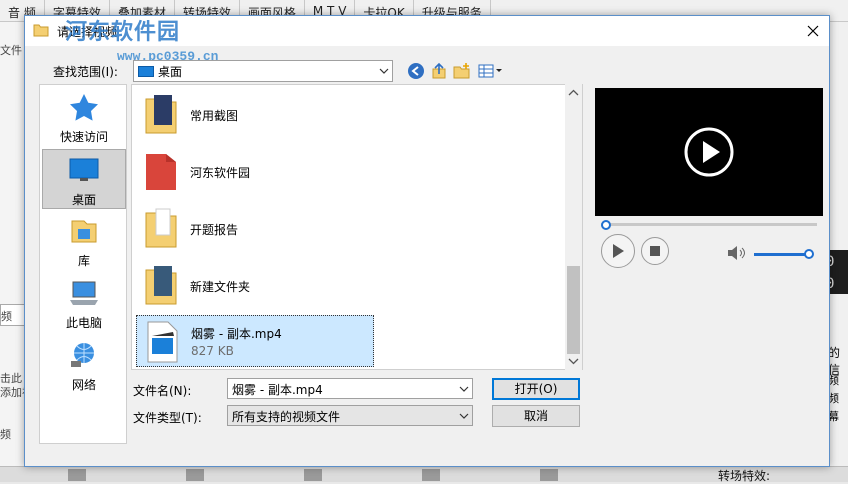  I want to click on place-this-pc: 此电脑, so click(84, 303).